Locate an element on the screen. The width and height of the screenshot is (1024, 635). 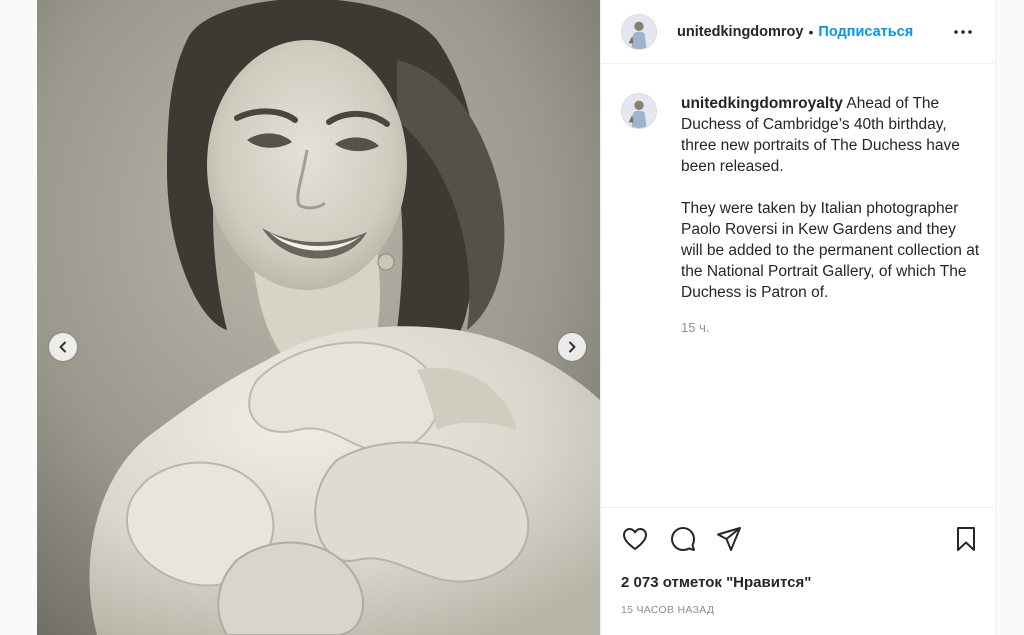
more-horizontal-icon is located at coordinates (963, 32).